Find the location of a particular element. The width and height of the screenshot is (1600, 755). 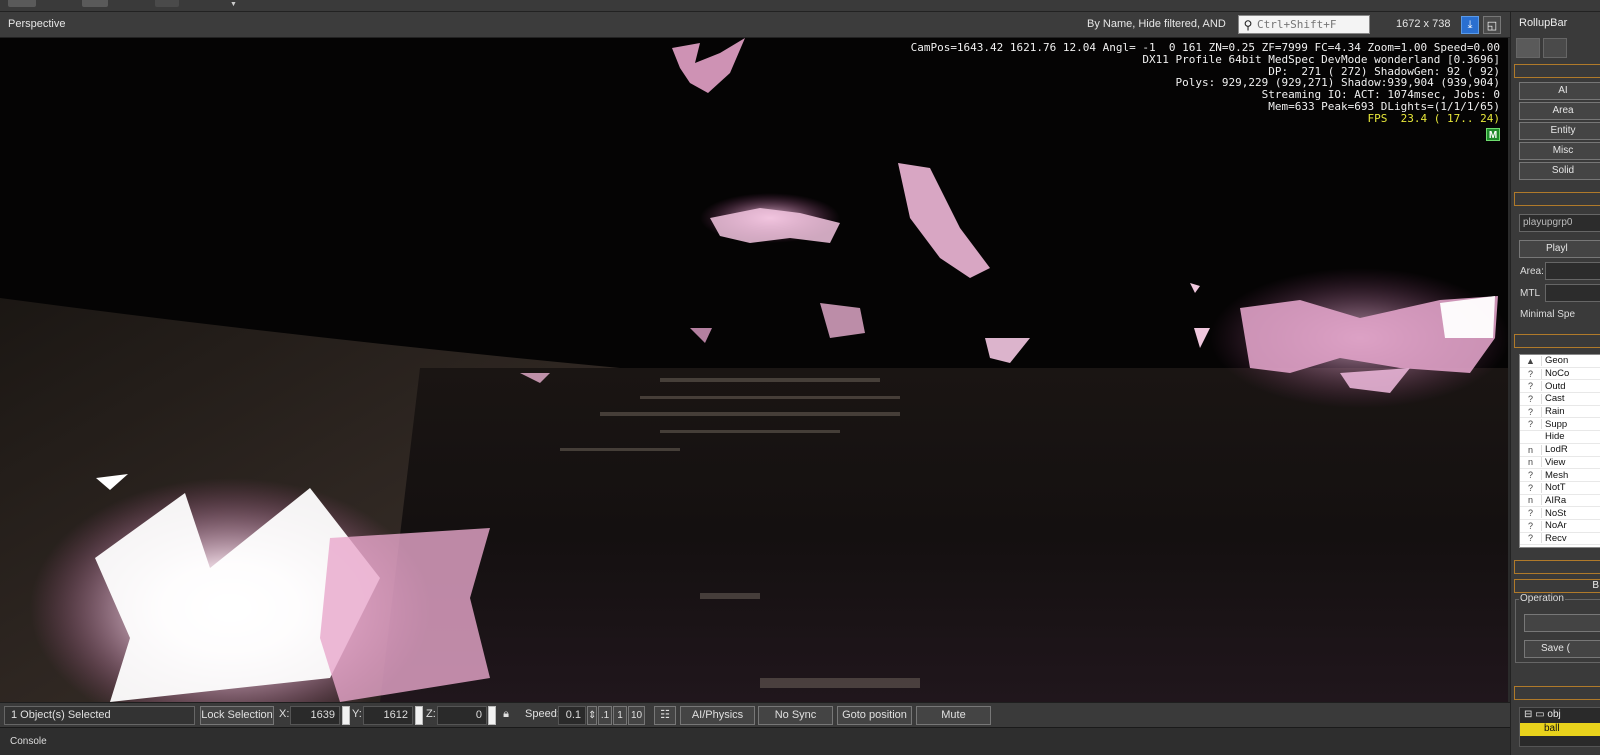

filter-mode-label: By Name, Hide filtered, AND is located at coordinates (1156, 24).